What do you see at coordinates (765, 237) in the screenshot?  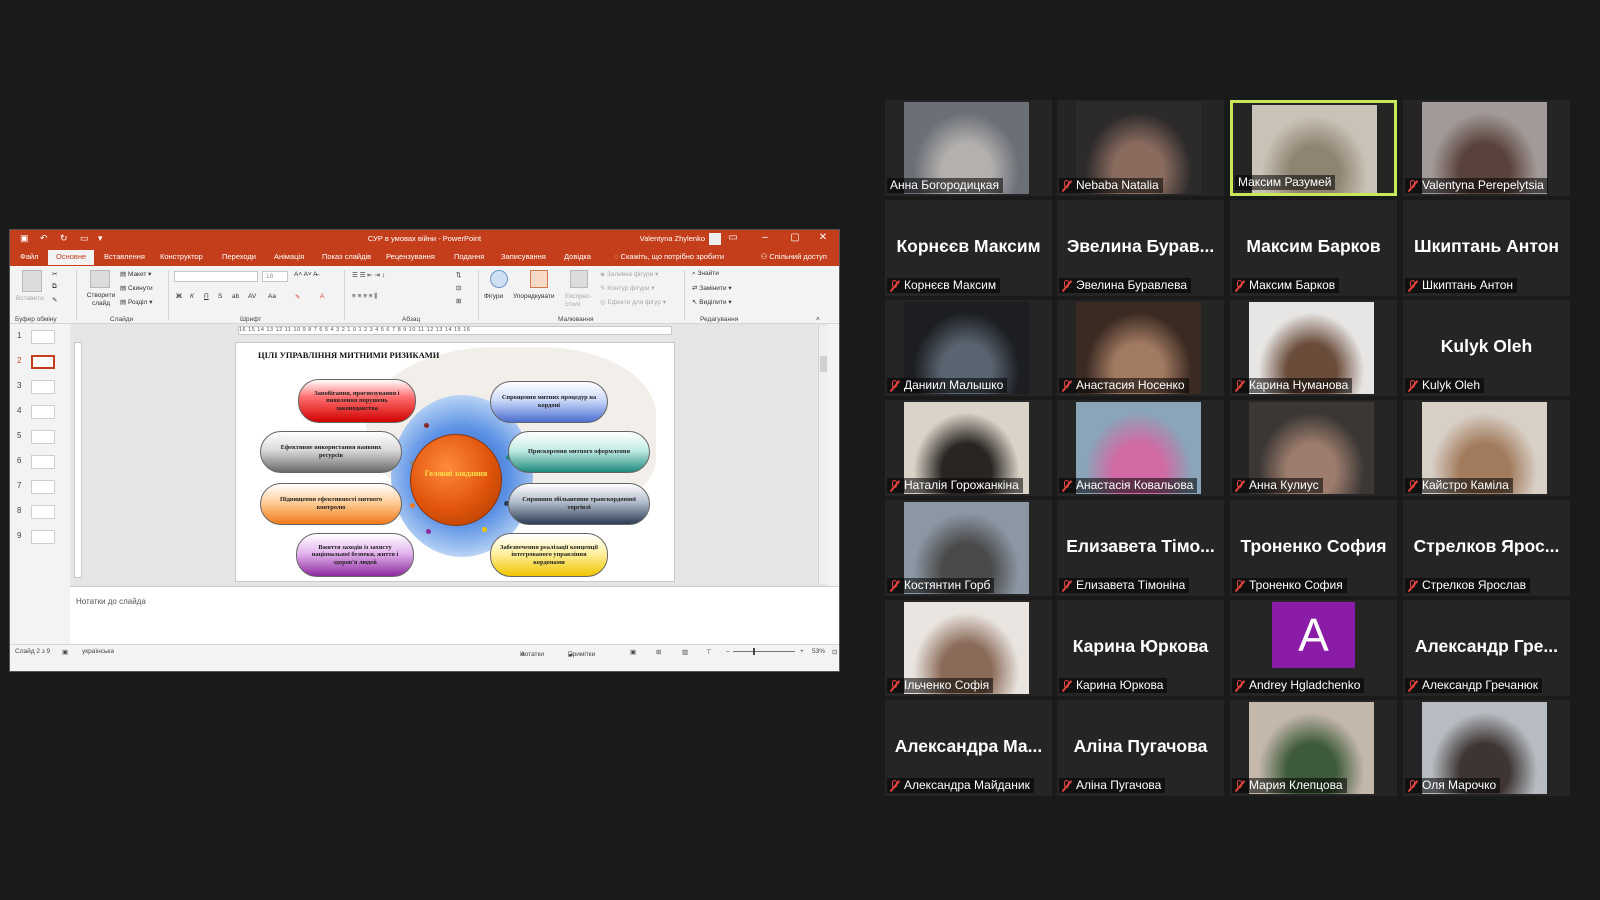 I see `minimize-icon: –` at bounding box center [765, 237].